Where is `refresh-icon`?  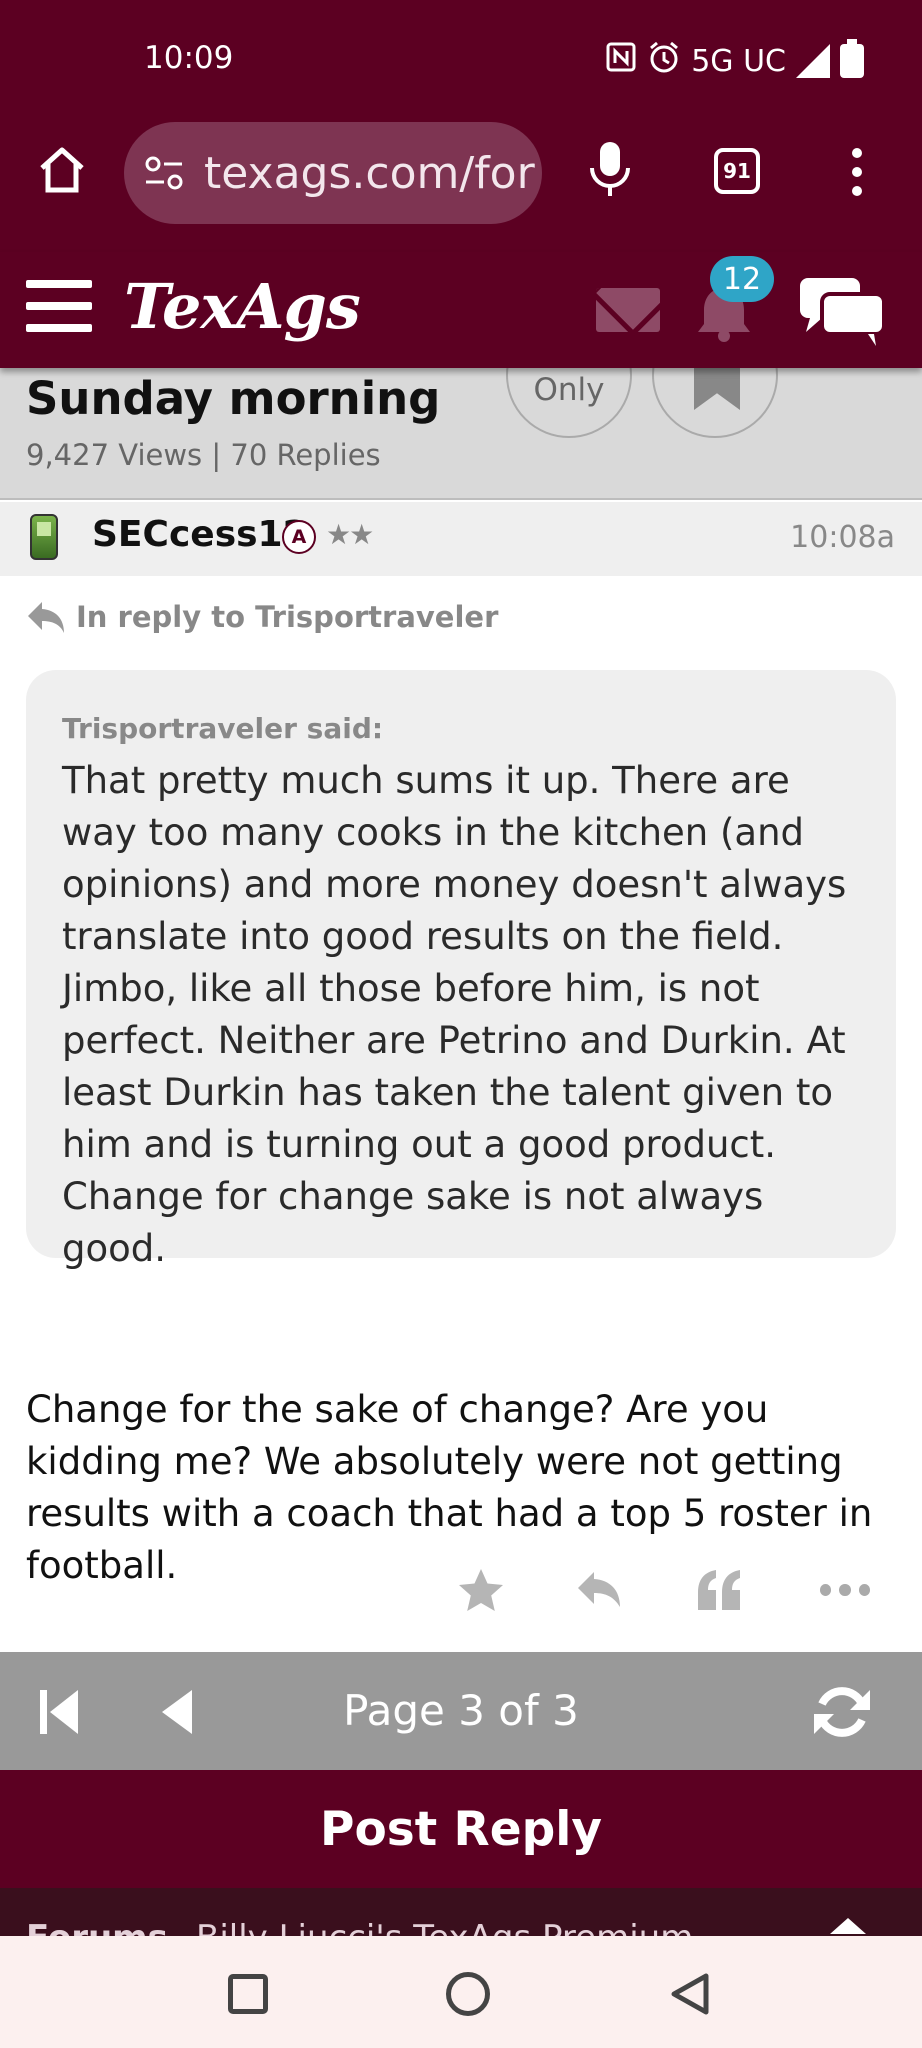
refresh-icon is located at coordinates (842, 1712).